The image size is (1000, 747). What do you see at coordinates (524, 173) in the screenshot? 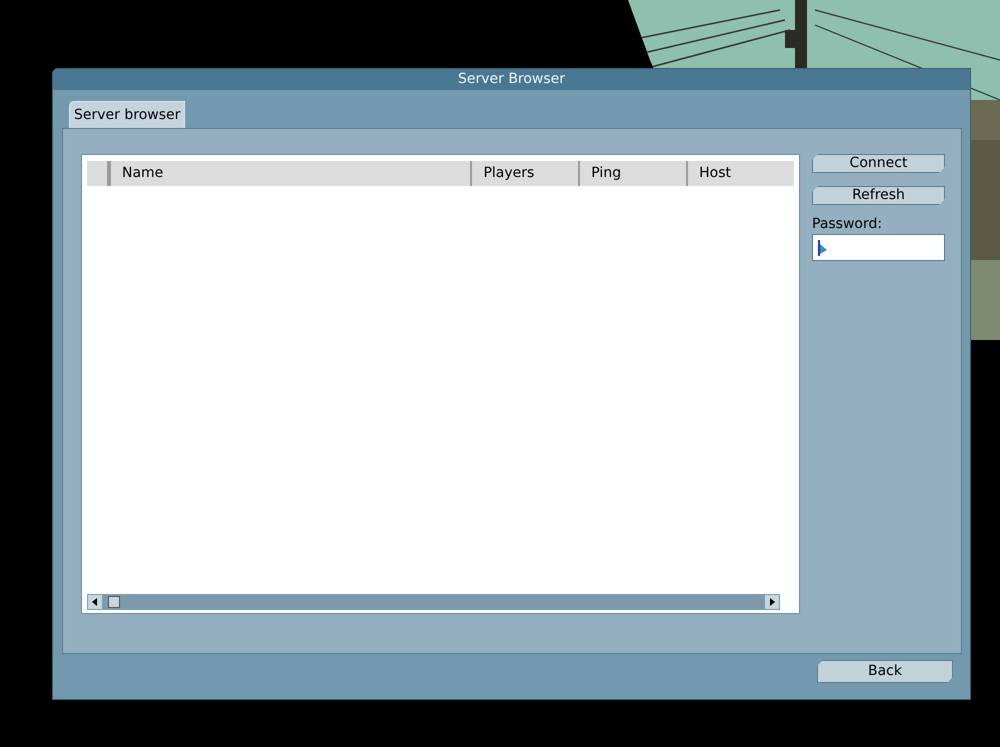
I see `column-header: Players` at bounding box center [524, 173].